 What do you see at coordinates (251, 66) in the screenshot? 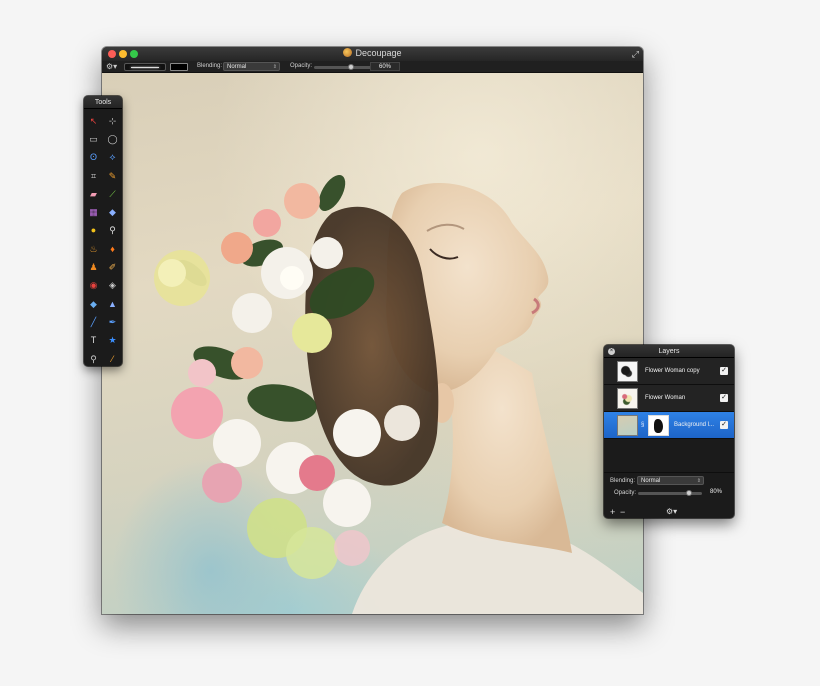
I see `blending-select: Normal ⇕` at bounding box center [251, 66].